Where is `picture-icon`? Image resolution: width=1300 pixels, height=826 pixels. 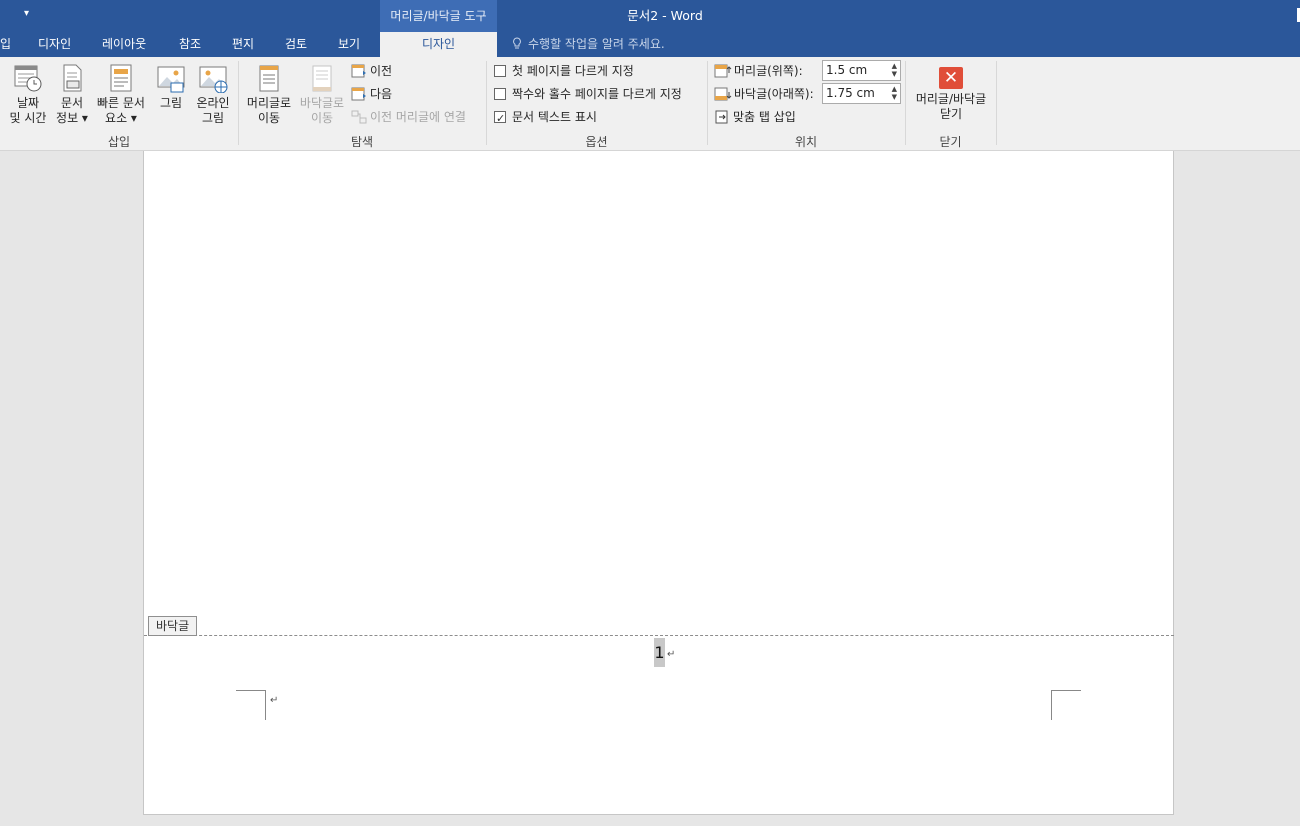
picture-icon is located at coordinates (171, 79).